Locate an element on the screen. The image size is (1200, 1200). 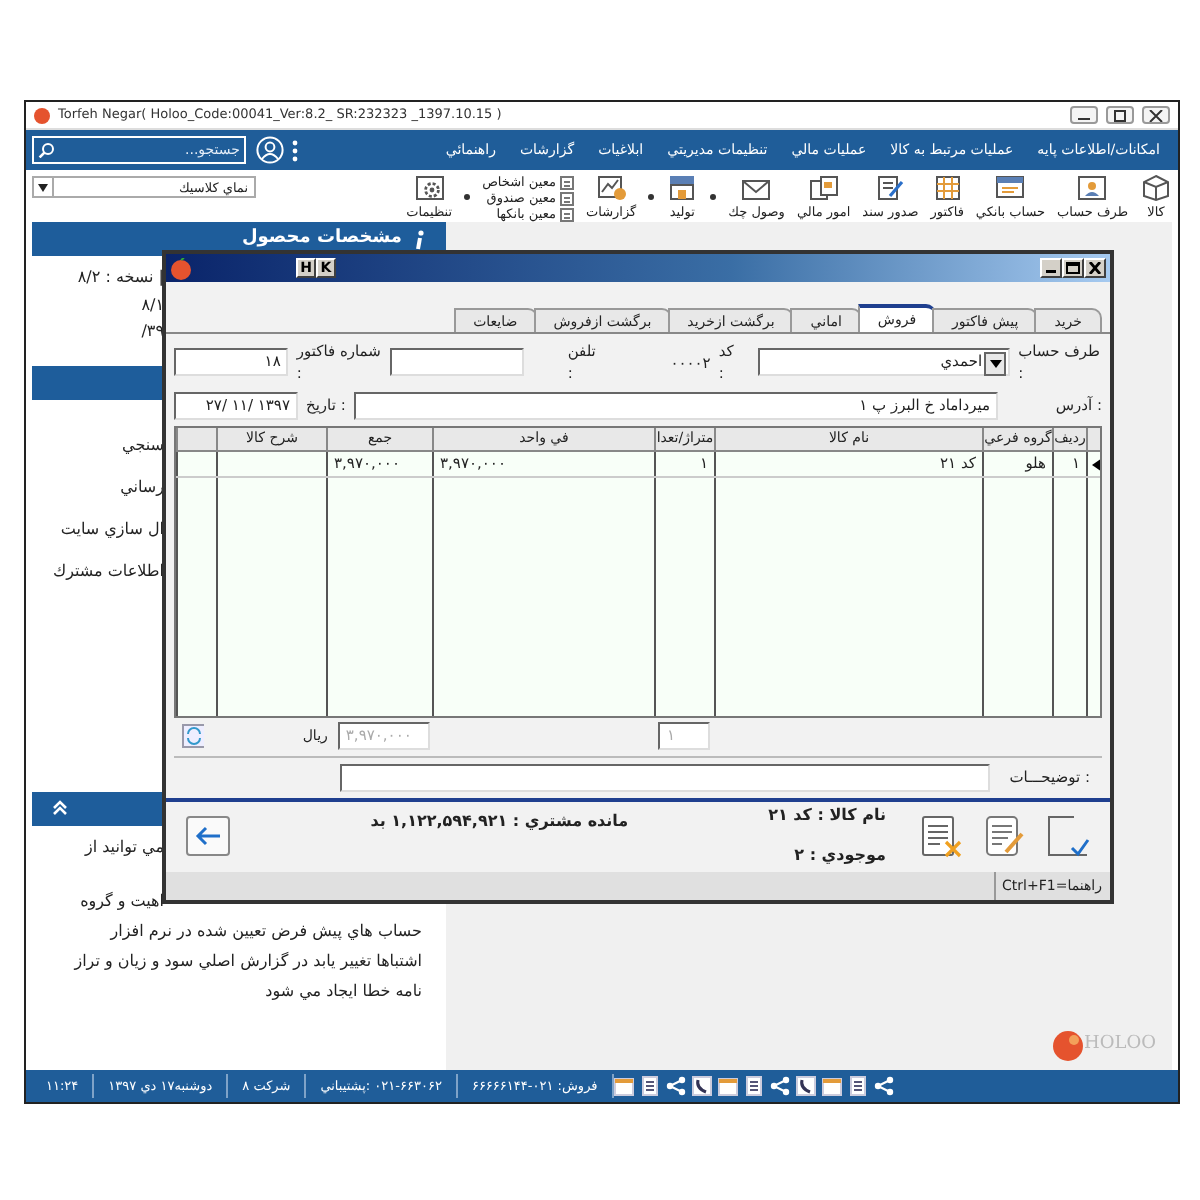
minimize-button is located at coordinates (1084, 115).